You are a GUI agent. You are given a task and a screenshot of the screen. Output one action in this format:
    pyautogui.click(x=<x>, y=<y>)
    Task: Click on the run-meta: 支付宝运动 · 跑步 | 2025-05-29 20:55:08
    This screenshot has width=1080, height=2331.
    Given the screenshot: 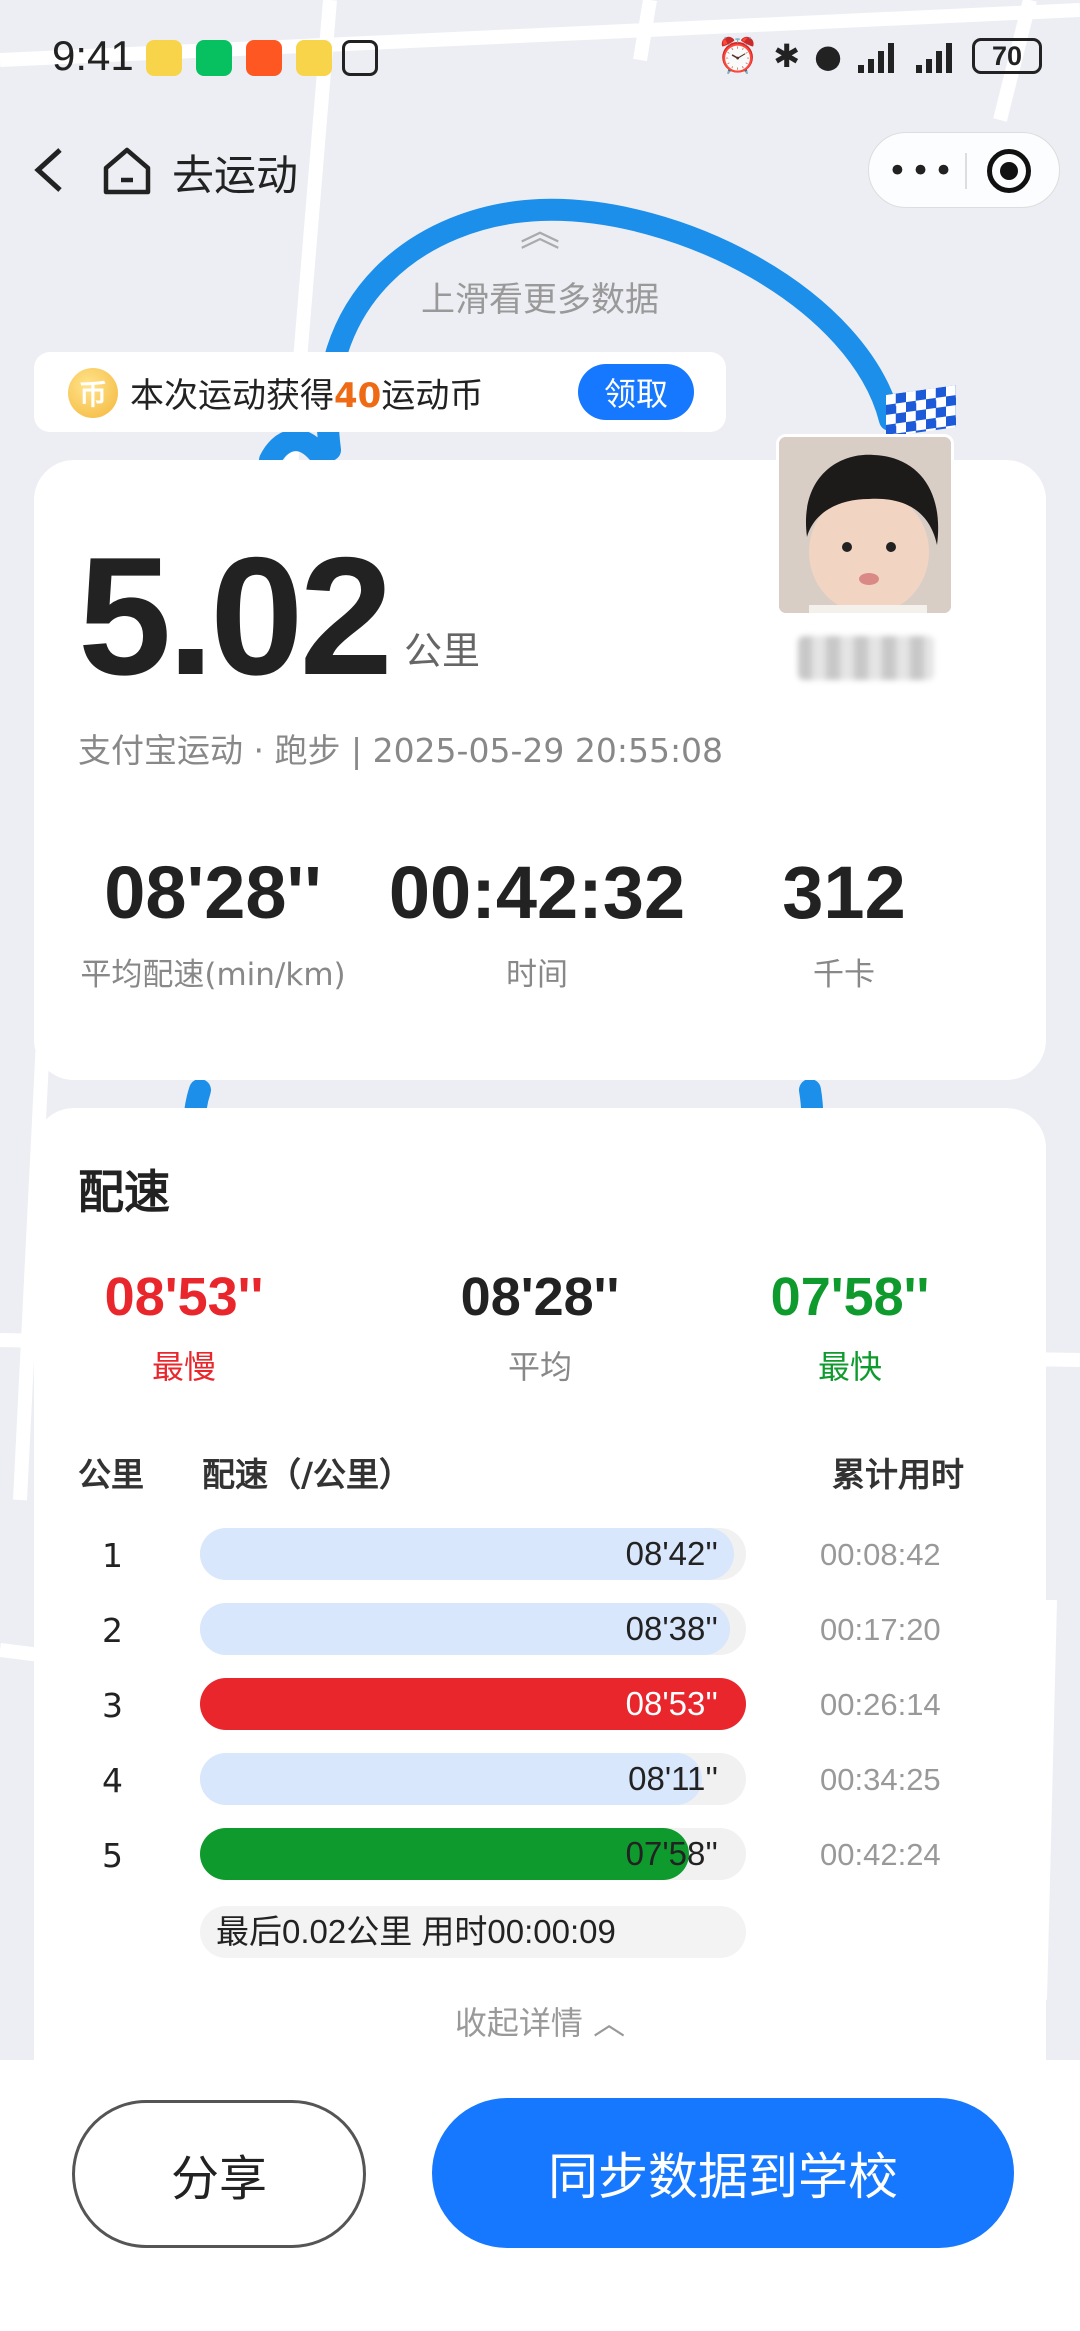 What is the action you would take?
    pyautogui.click(x=401, y=750)
    